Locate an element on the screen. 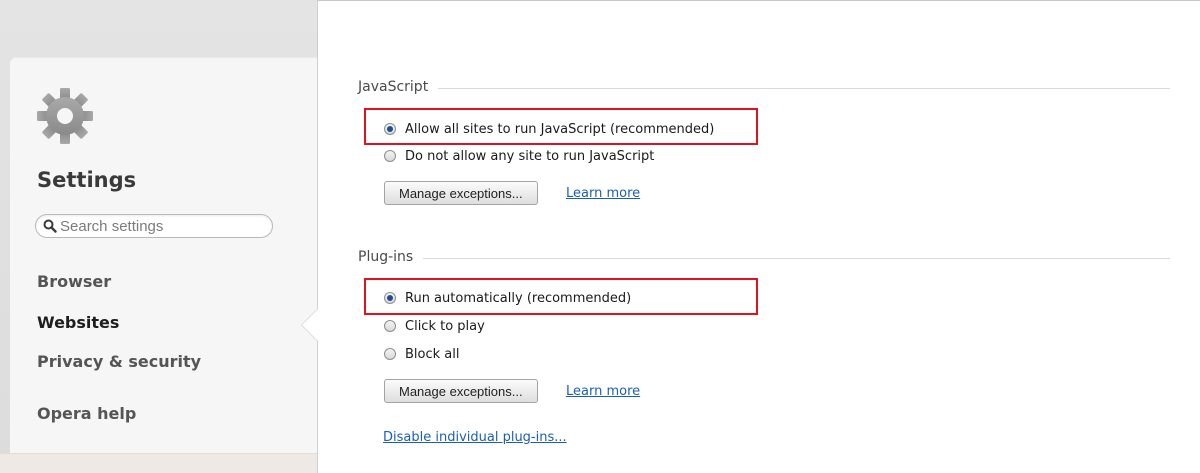 This screenshot has width=1200, height=473. sidebar-item-privacy-security: Privacy & security is located at coordinates (119, 361).